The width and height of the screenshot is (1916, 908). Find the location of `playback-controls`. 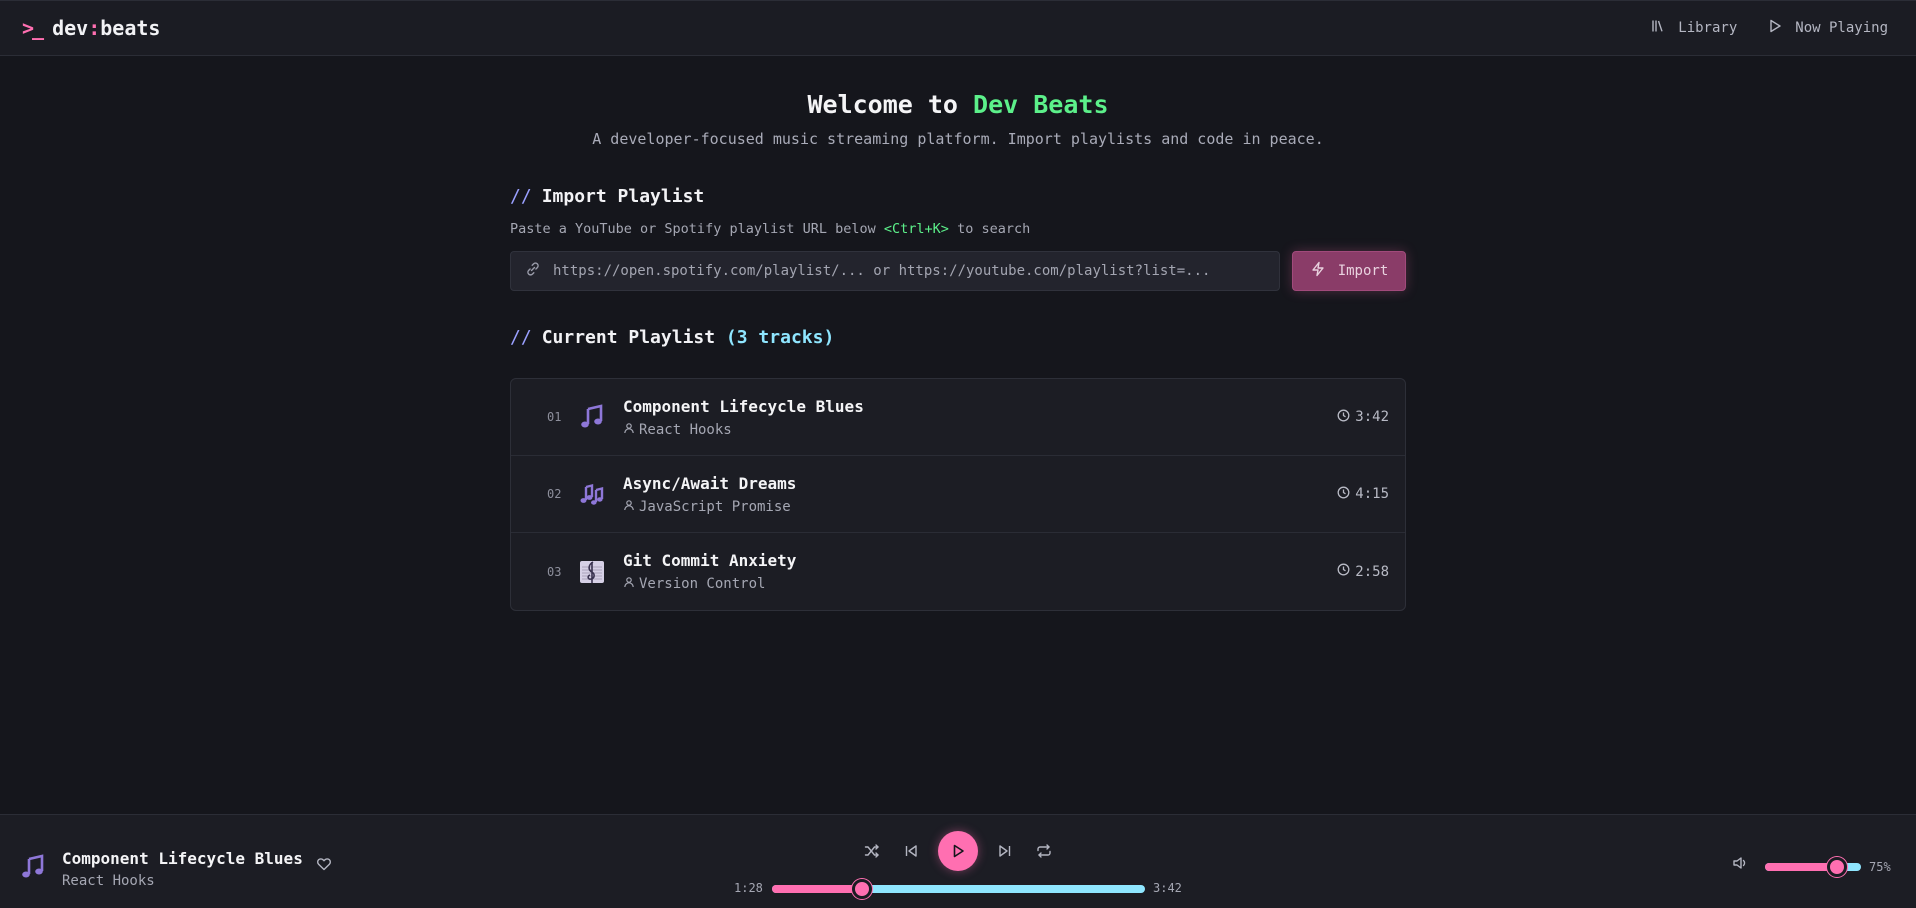

playback-controls is located at coordinates (958, 851).